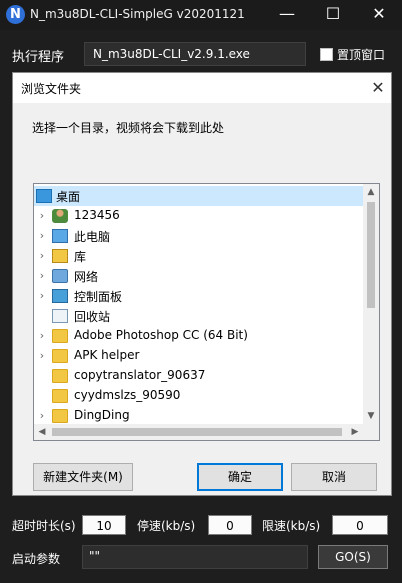 This screenshot has width=402, height=583. What do you see at coordinates (371, 255) in the screenshot?
I see `vertical-scroll-thumb` at bounding box center [371, 255].